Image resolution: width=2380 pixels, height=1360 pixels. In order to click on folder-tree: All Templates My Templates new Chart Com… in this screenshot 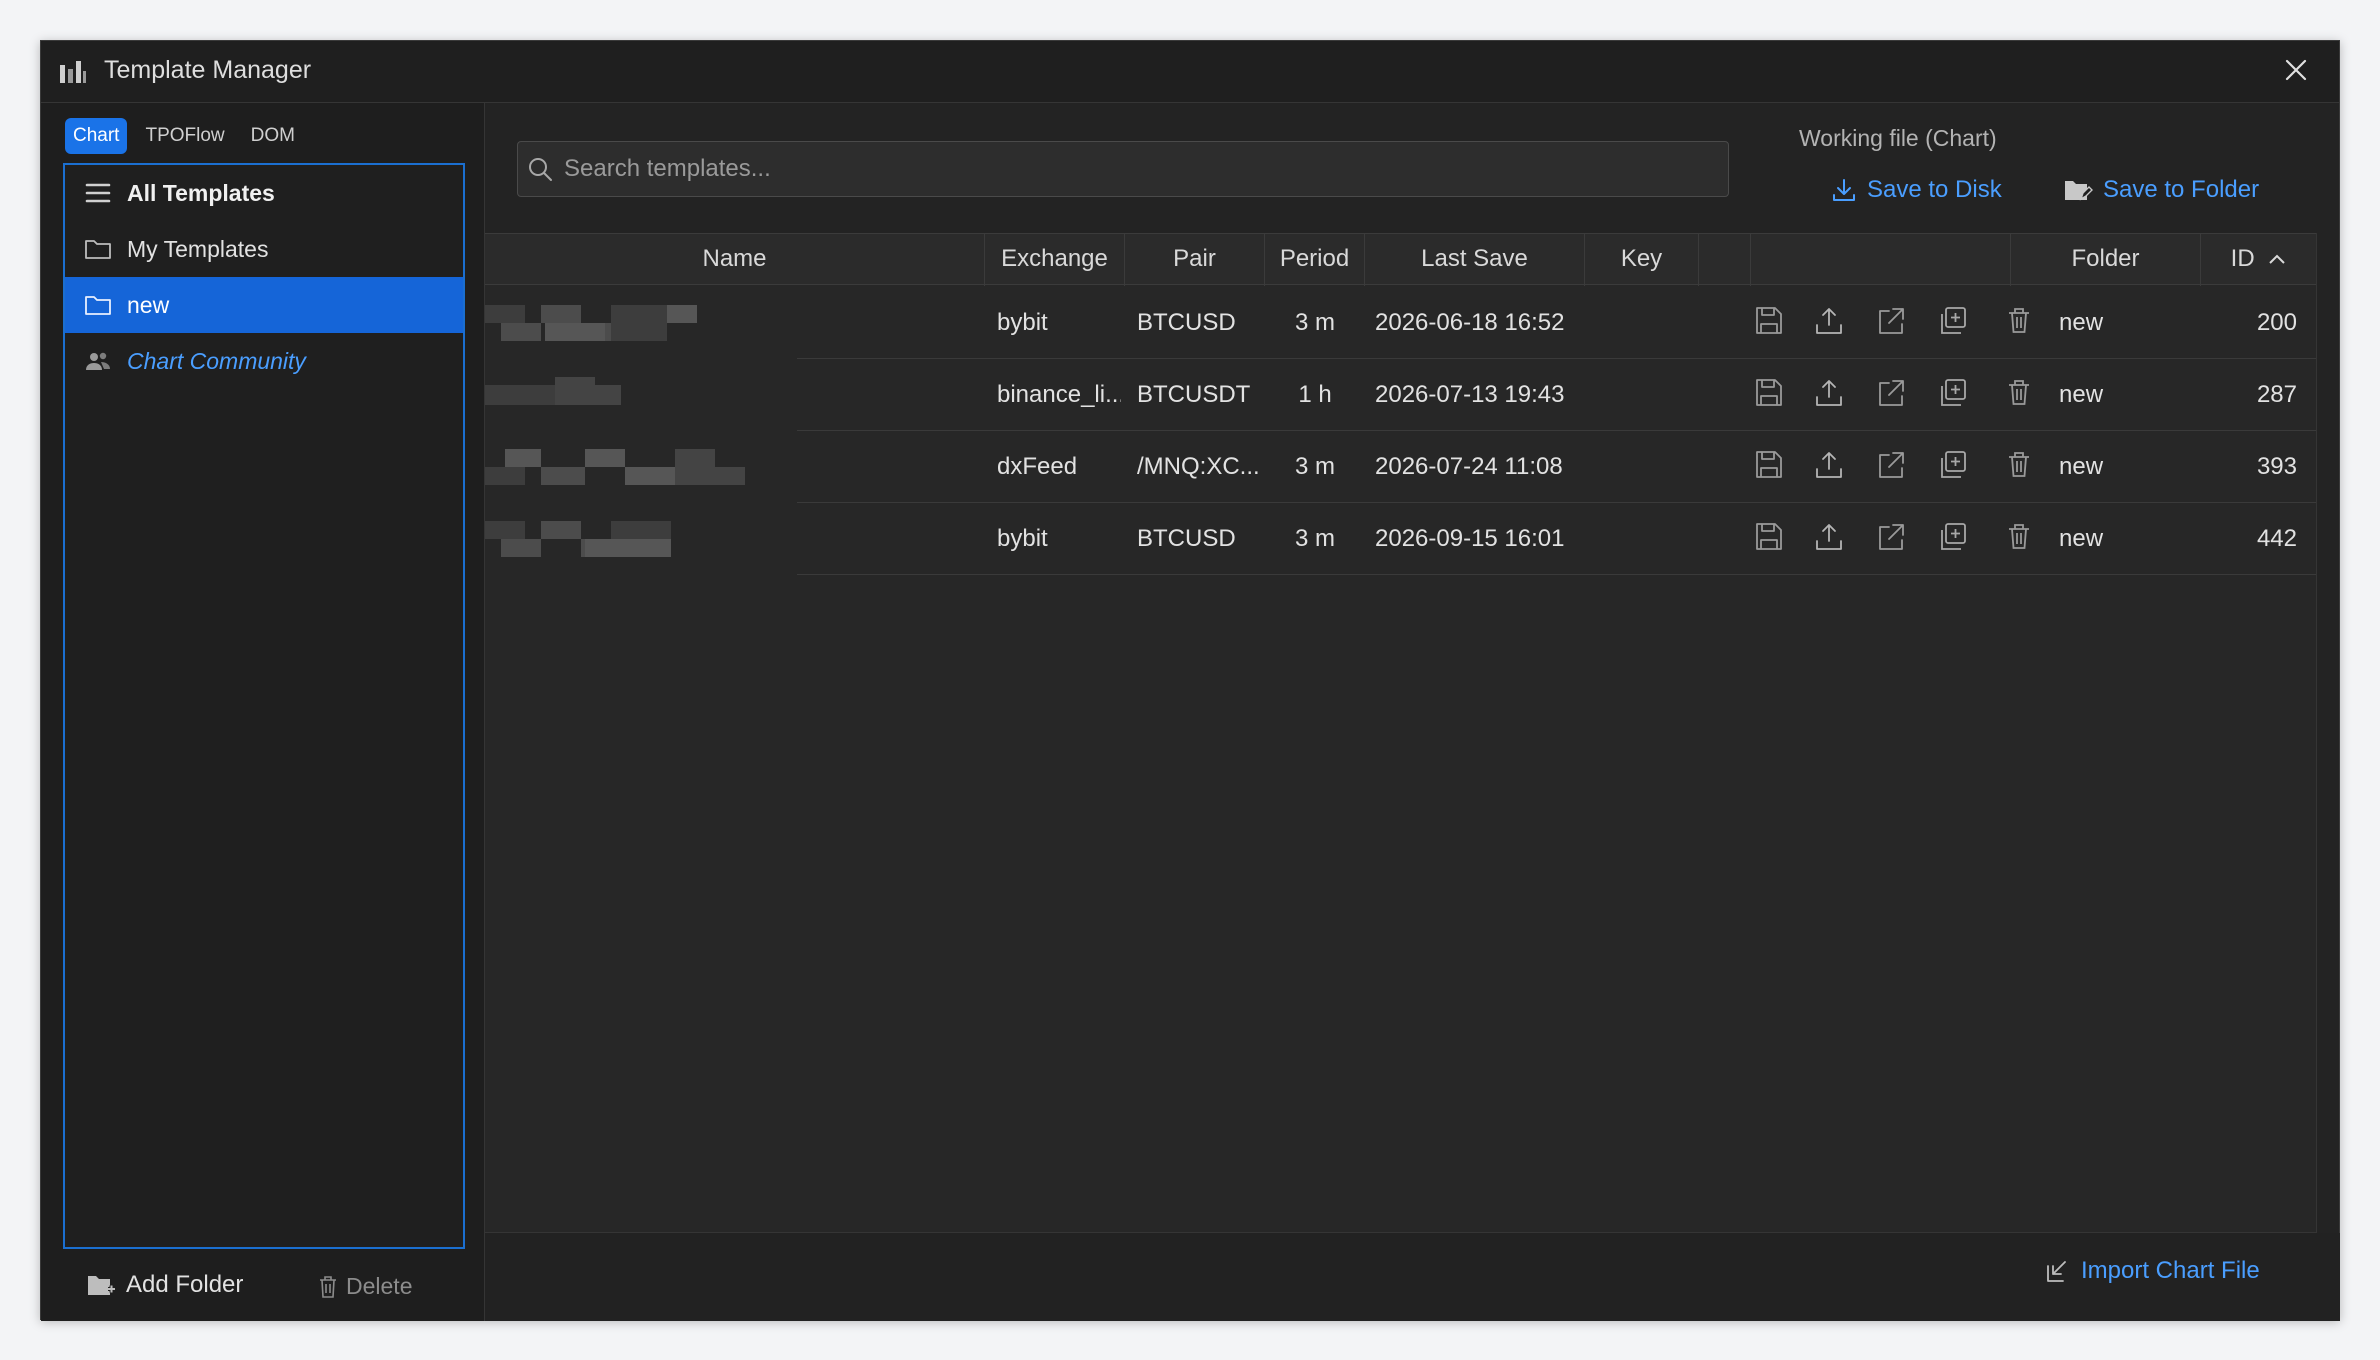, I will do `click(264, 706)`.